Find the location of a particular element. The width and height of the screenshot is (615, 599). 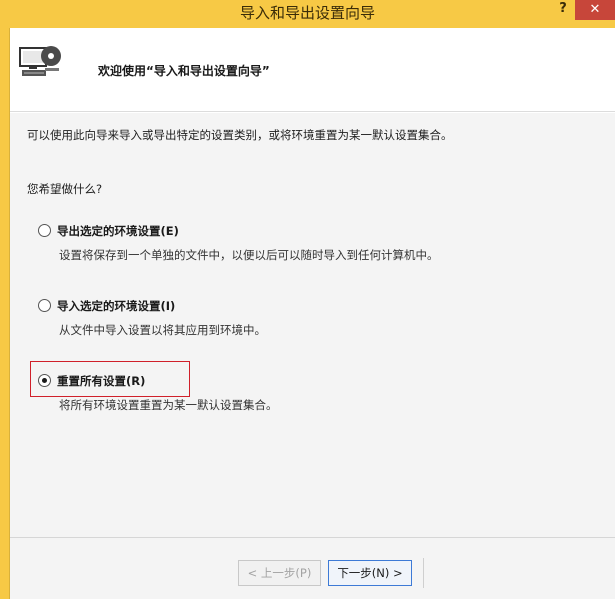

wizard-header: 欢迎使用“导入和导出设置向导” is located at coordinates (312, 70).